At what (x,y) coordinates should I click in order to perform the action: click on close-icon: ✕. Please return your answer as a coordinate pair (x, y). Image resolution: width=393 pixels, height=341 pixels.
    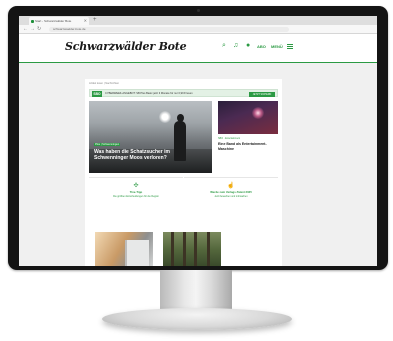
    Looking at the image, I should click on (85, 21).